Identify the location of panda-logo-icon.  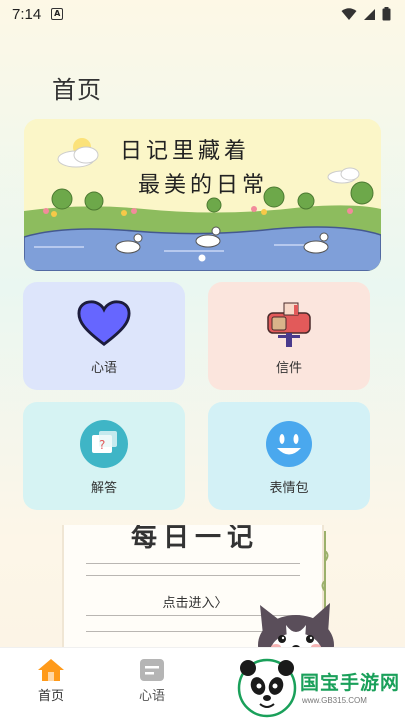
(267, 688).